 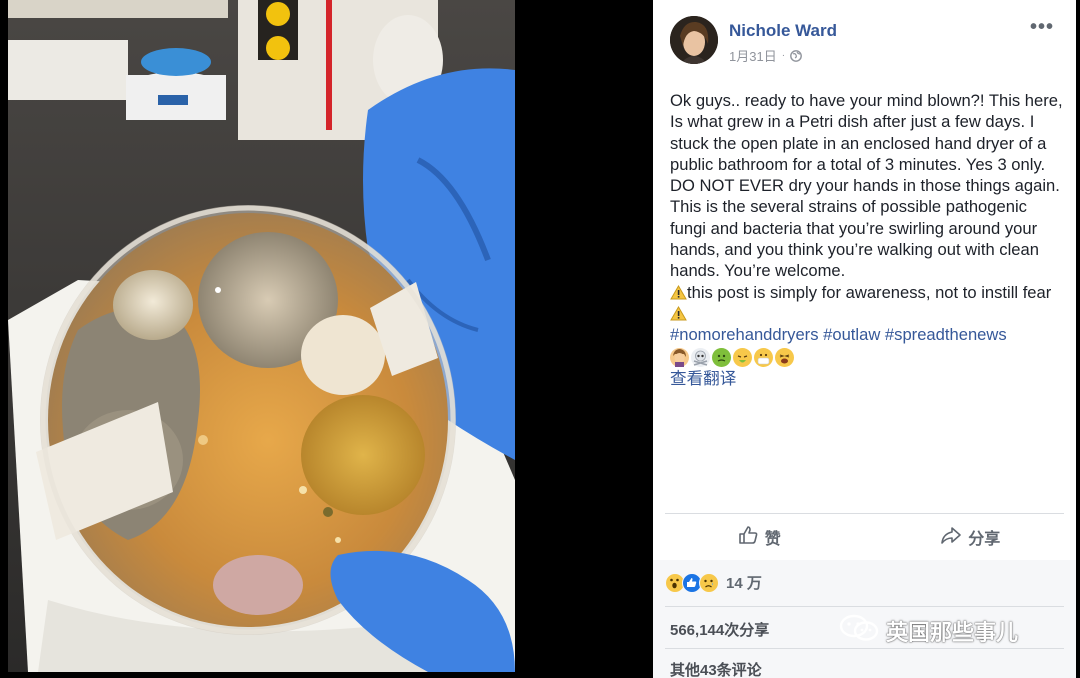 What do you see at coordinates (763, 358) in the screenshot?
I see `mask-face-emoji` at bounding box center [763, 358].